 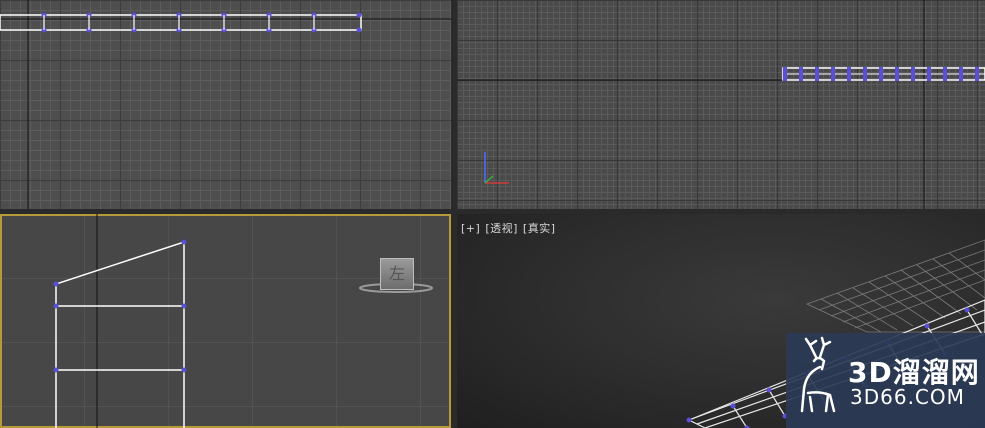 I want to click on viewcube: 左, so click(x=397, y=274).